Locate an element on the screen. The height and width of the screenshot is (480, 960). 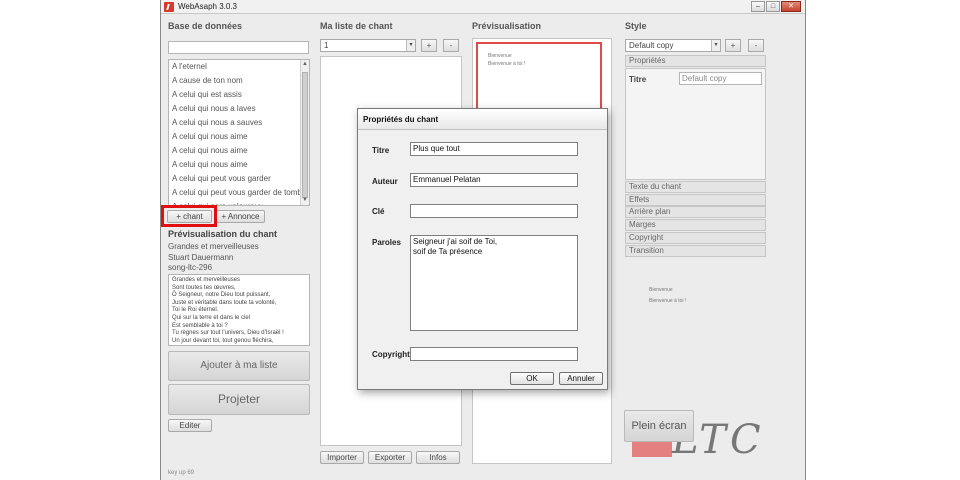
logo-accent is located at coordinates (652, 449).